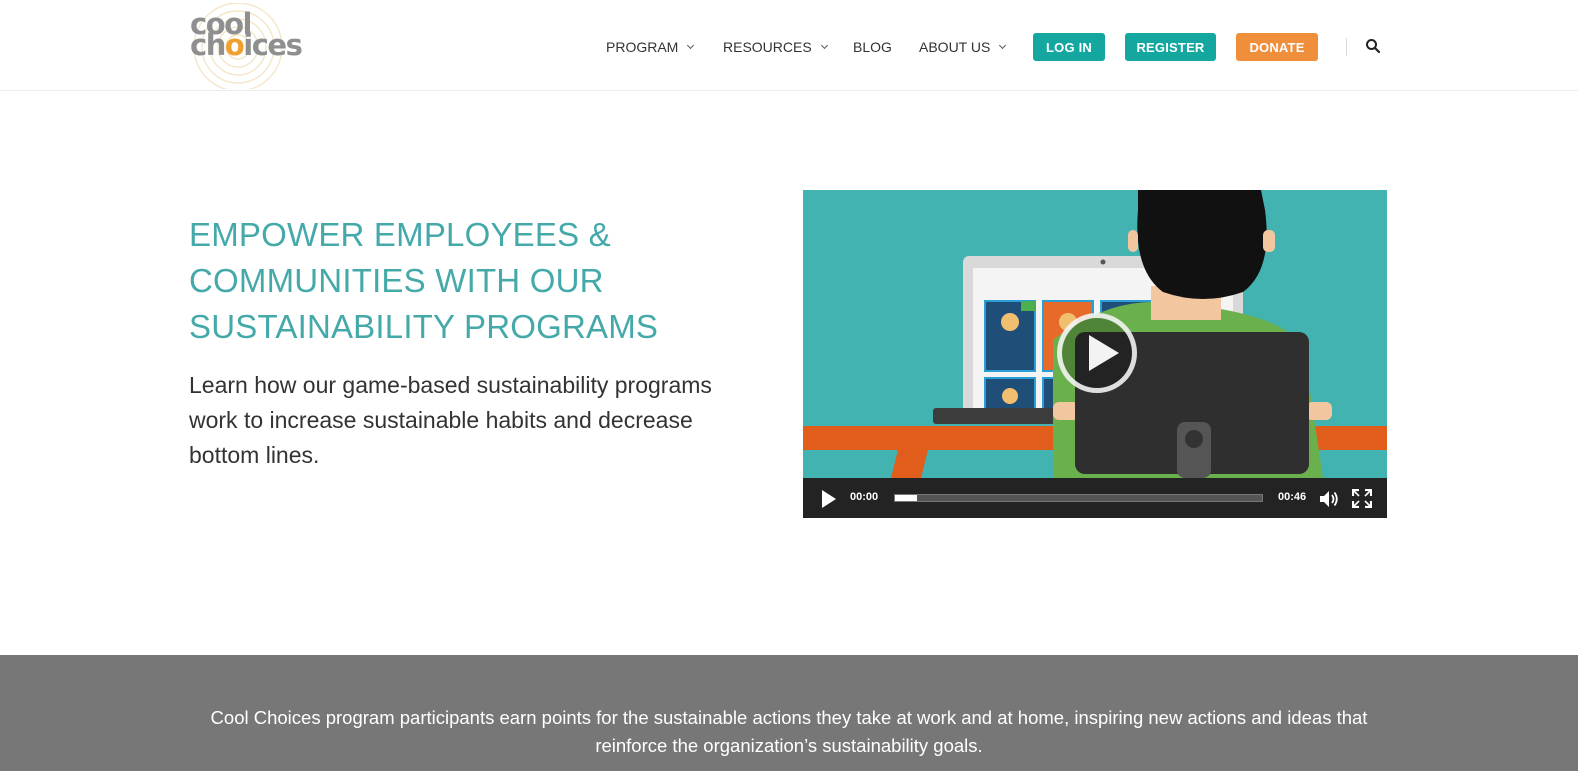 The image size is (1578, 771). What do you see at coordinates (400, 234) in the screenshot?
I see `hero-title-line: EMPOWER EMPLOYEES &` at bounding box center [400, 234].